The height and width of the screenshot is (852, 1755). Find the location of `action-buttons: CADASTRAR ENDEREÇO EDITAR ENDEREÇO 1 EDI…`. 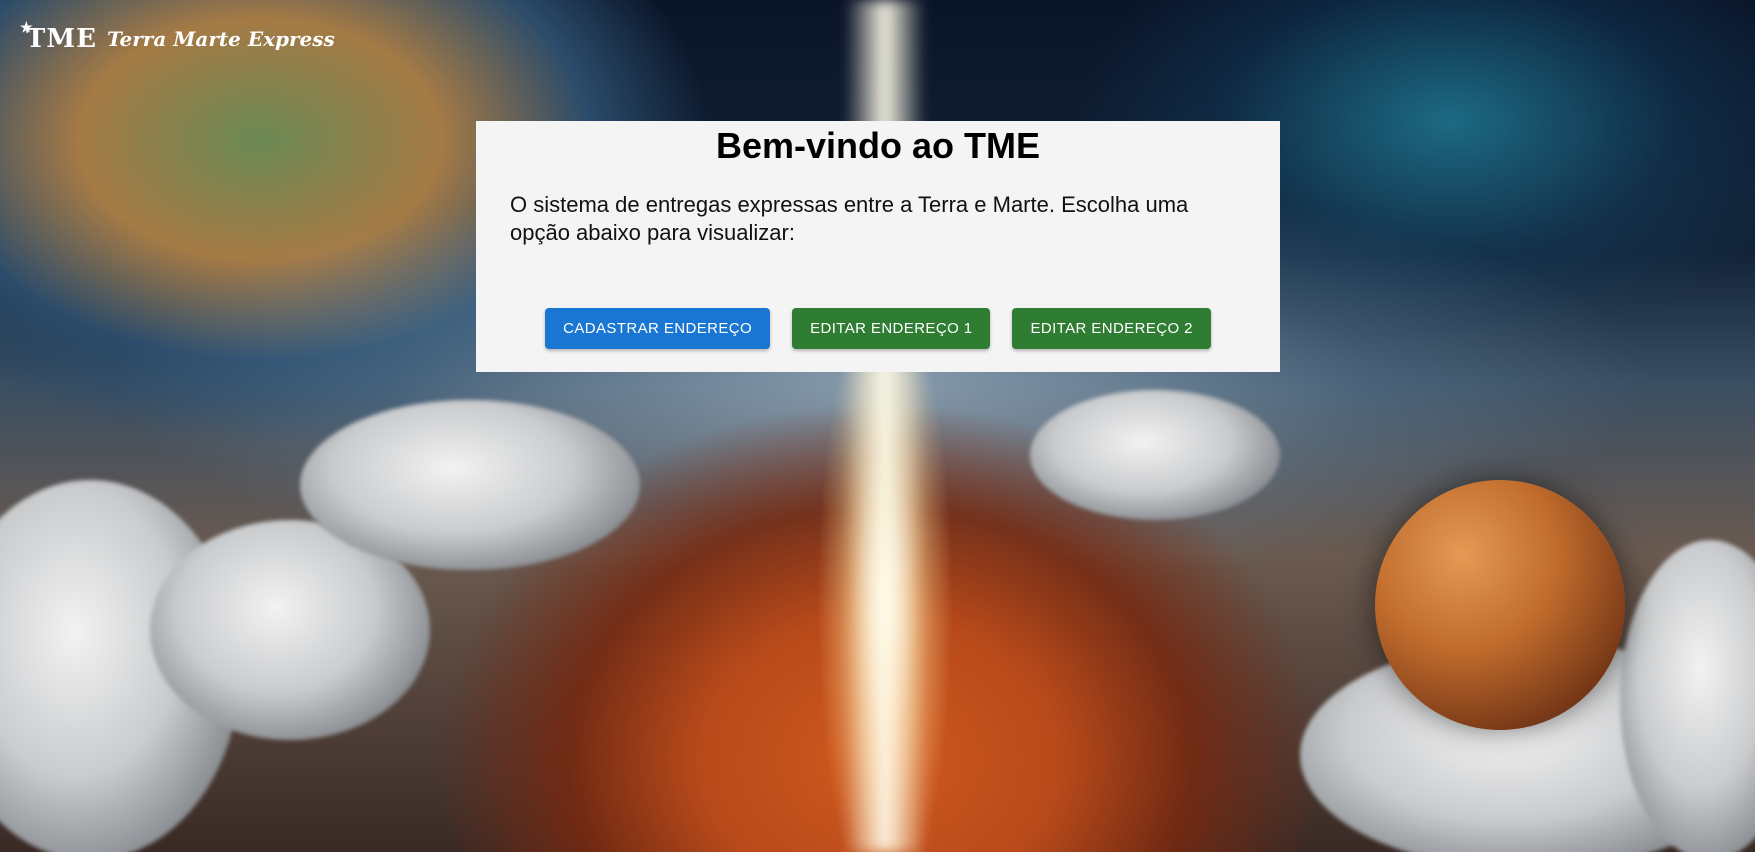

action-buttons: CADASTRAR ENDEREÇO EDITAR ENDEREÇO 1 EDI… is located at coordinates (878, 328).